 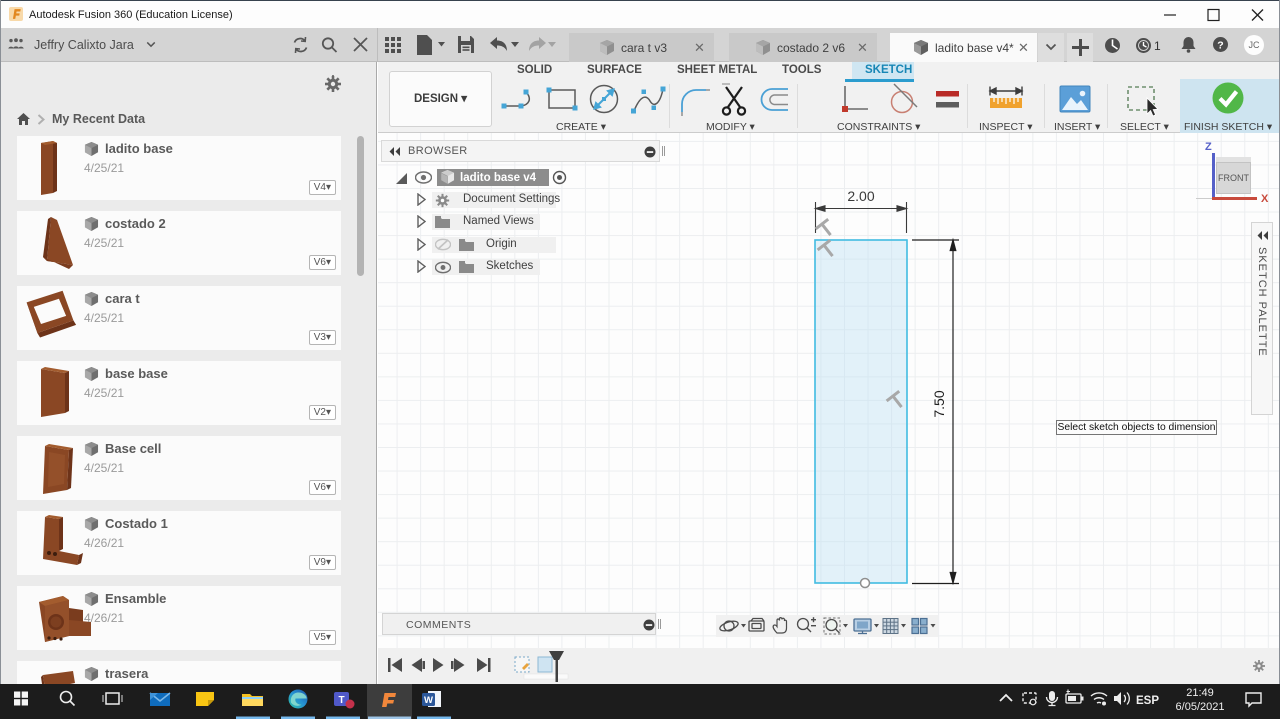 I want to click on svg-text: W, so click(x=428, y=700).